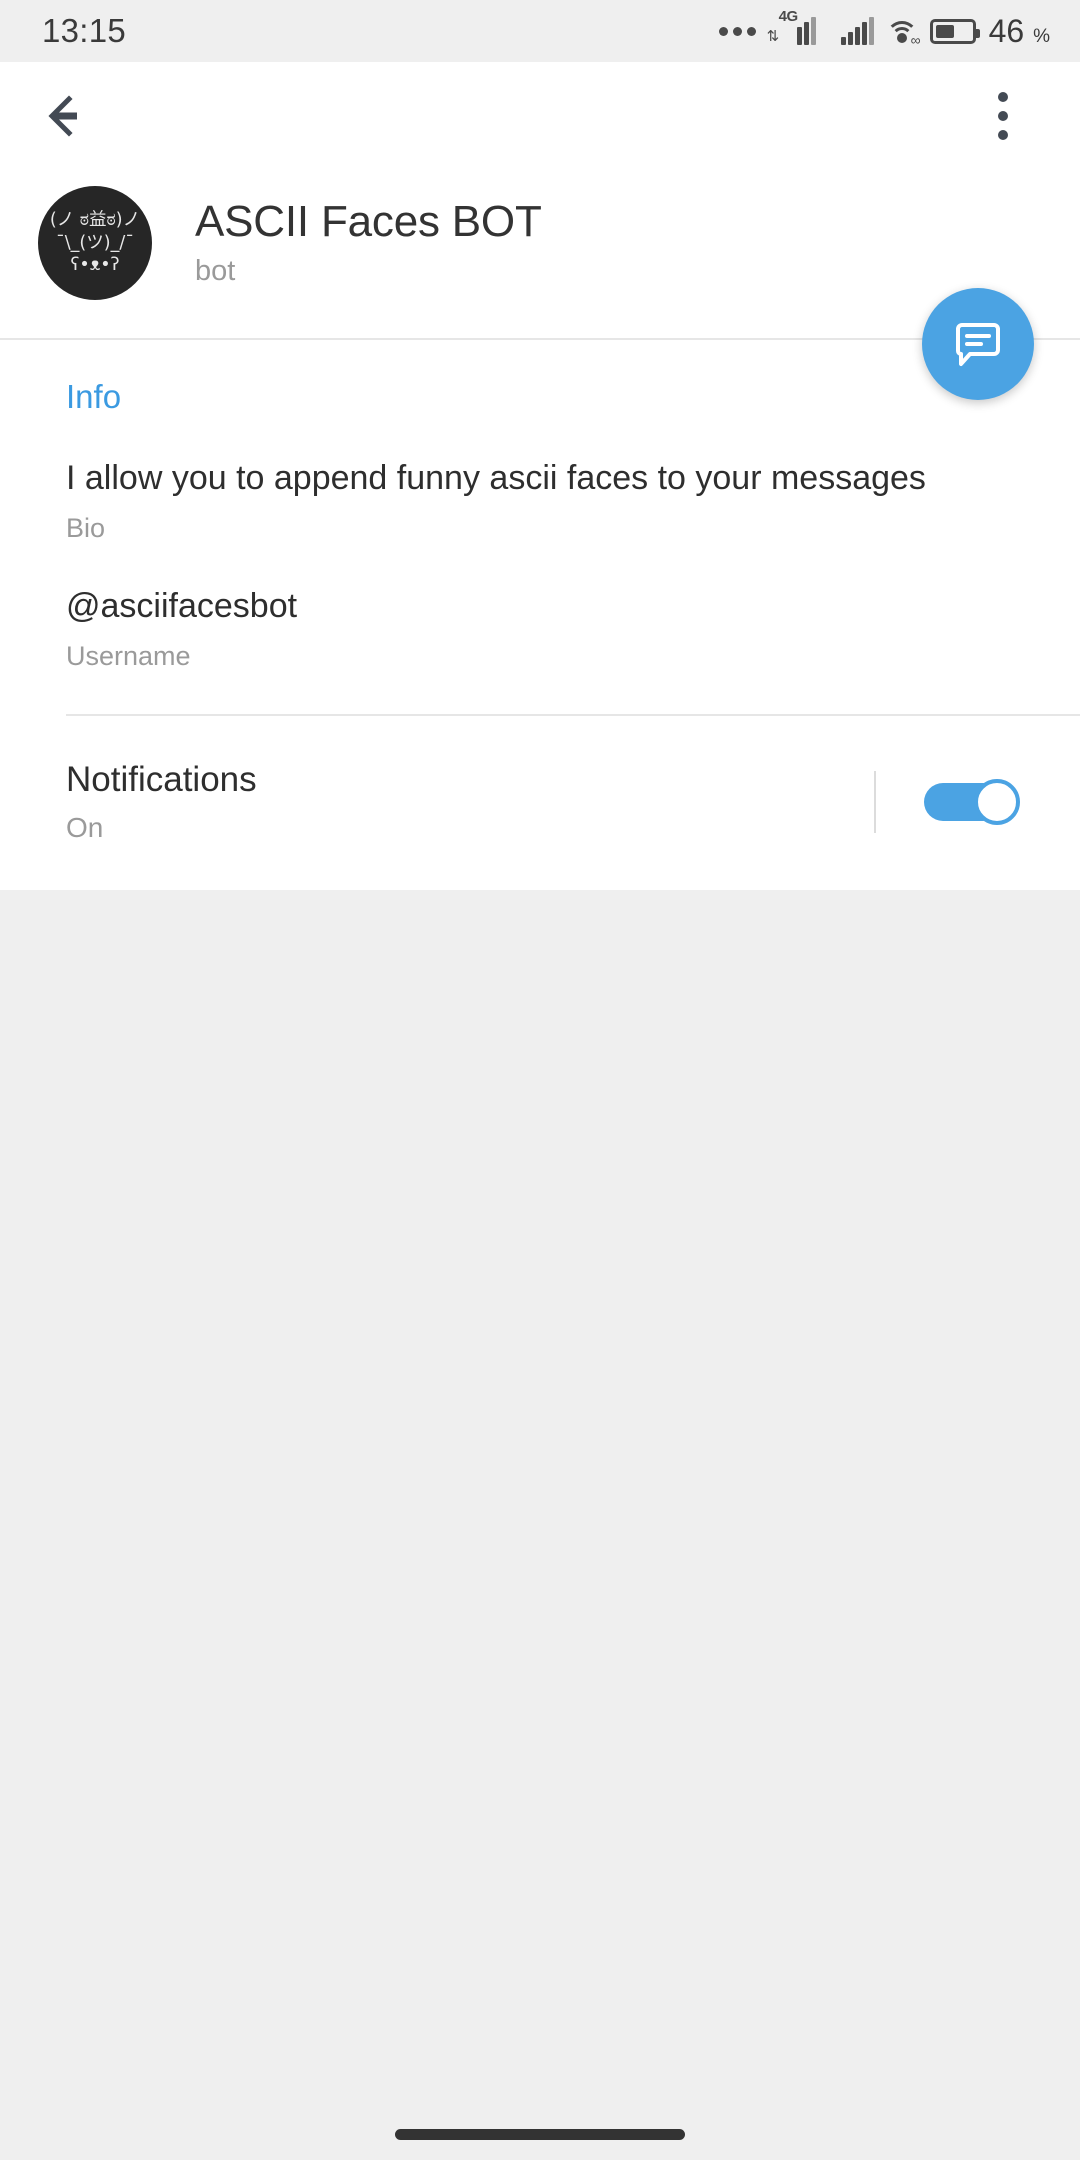  What do you see at coordinates (128, 656) in the screenshot?
I see `username-label: Username` at bounding box center [128, 656].